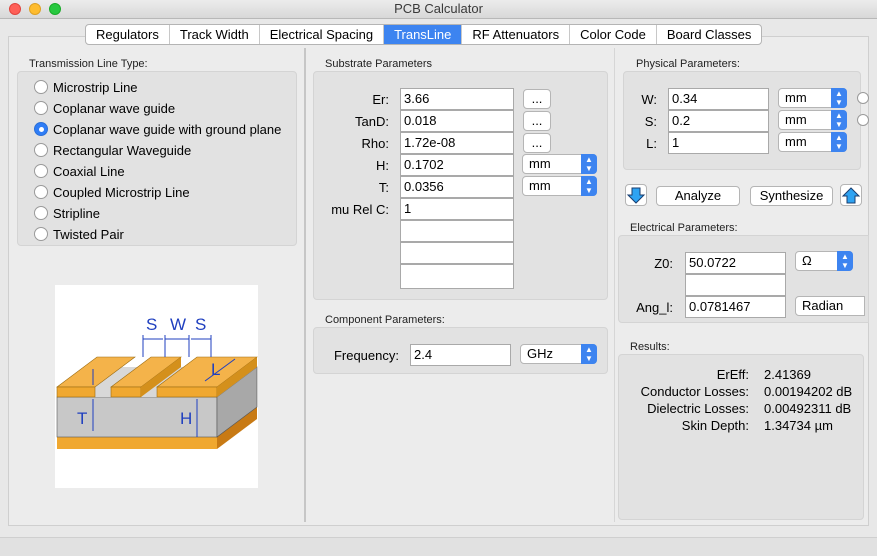  I want to click on frequency-label: Frequency:, so click(366, 355).